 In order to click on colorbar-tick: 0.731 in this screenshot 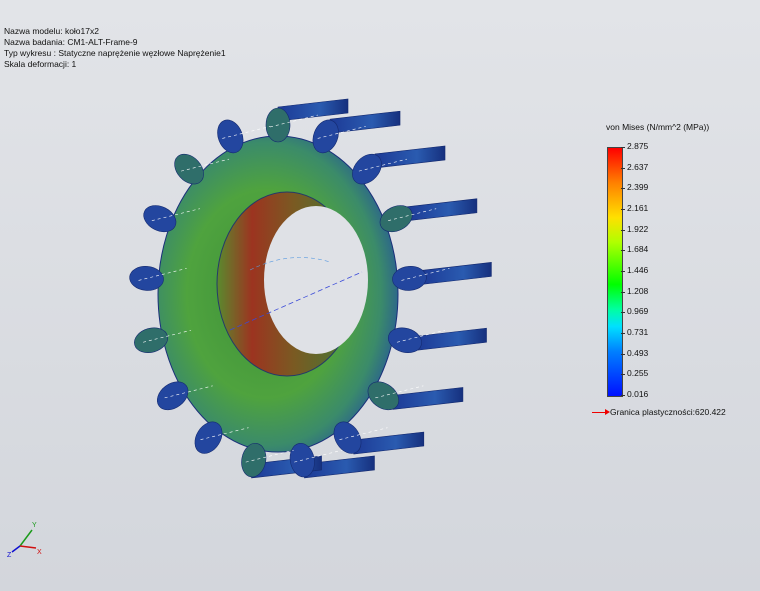, I will do `click(634, 332)`.